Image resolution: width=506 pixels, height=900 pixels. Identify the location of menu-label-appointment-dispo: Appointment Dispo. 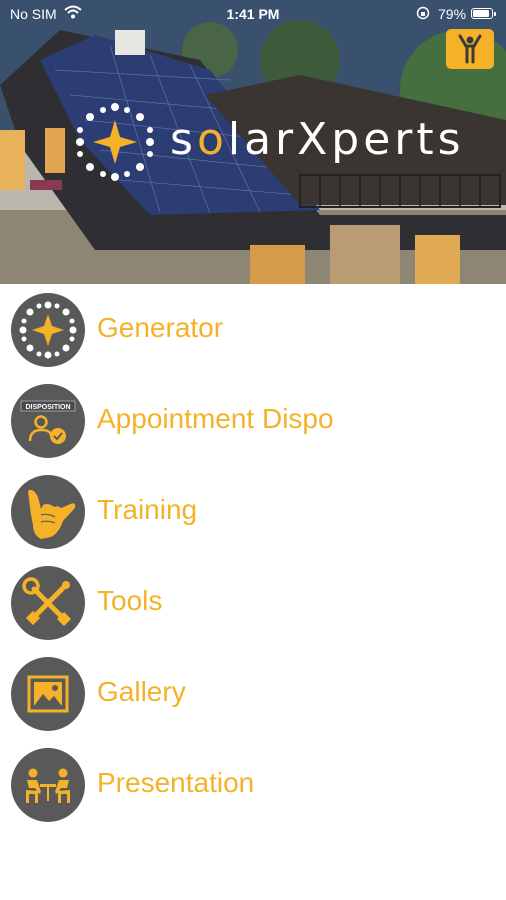
(215, 418).